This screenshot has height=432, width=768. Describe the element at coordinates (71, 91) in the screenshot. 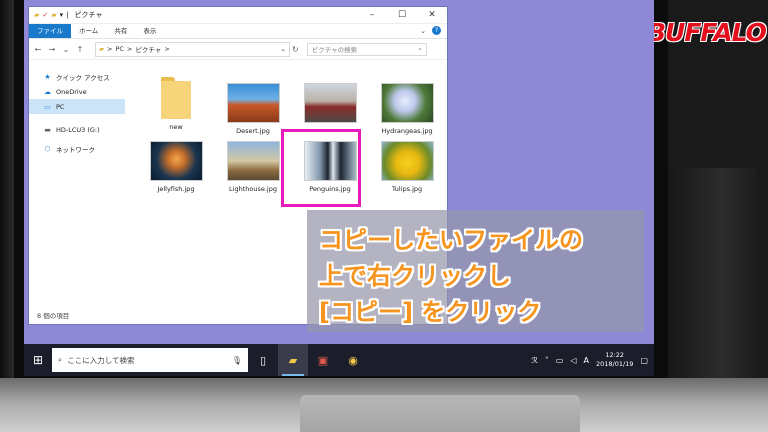

I see `nav-label: OneDrive` at that location.